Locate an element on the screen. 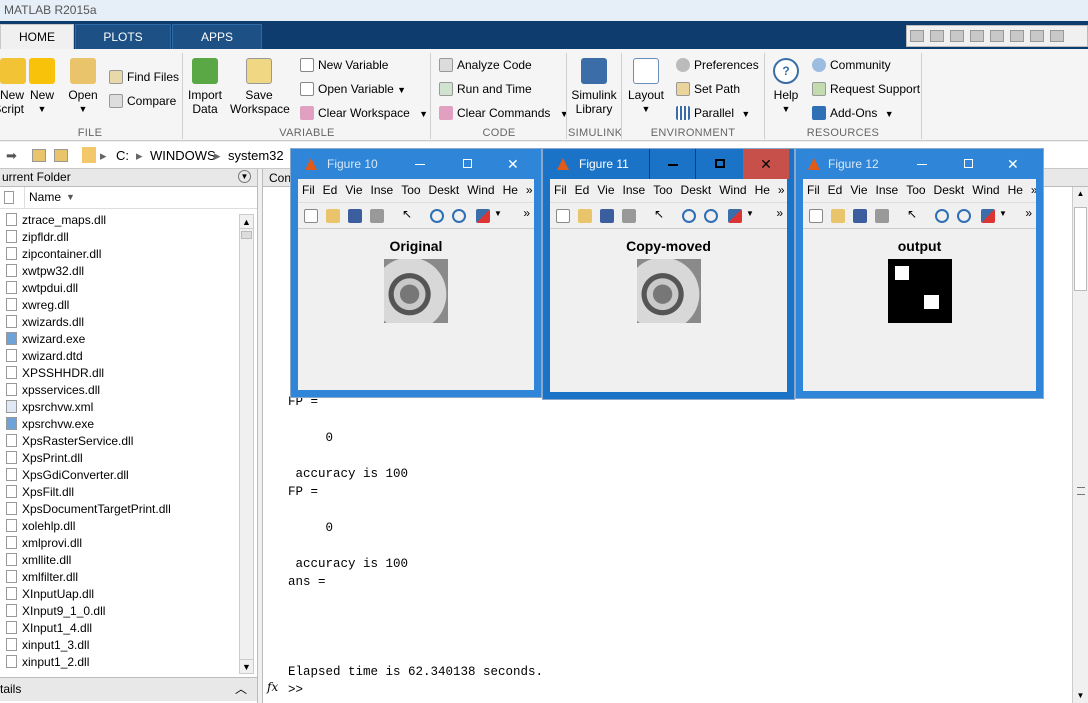 This screenshot has height=703, width=1088. help-button: ? Help ▼ is located at coordinates (786, 87).